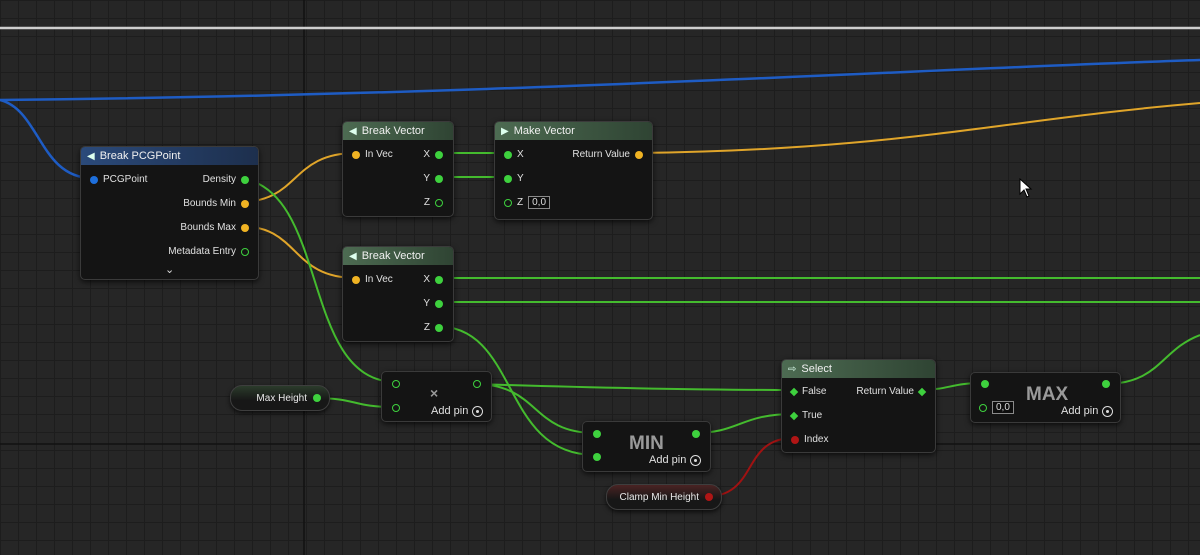  What do you see at coordinates (917, 128) in the screenshot?
I see `wire-returnvalue-out` at bounding box center [917, 128].